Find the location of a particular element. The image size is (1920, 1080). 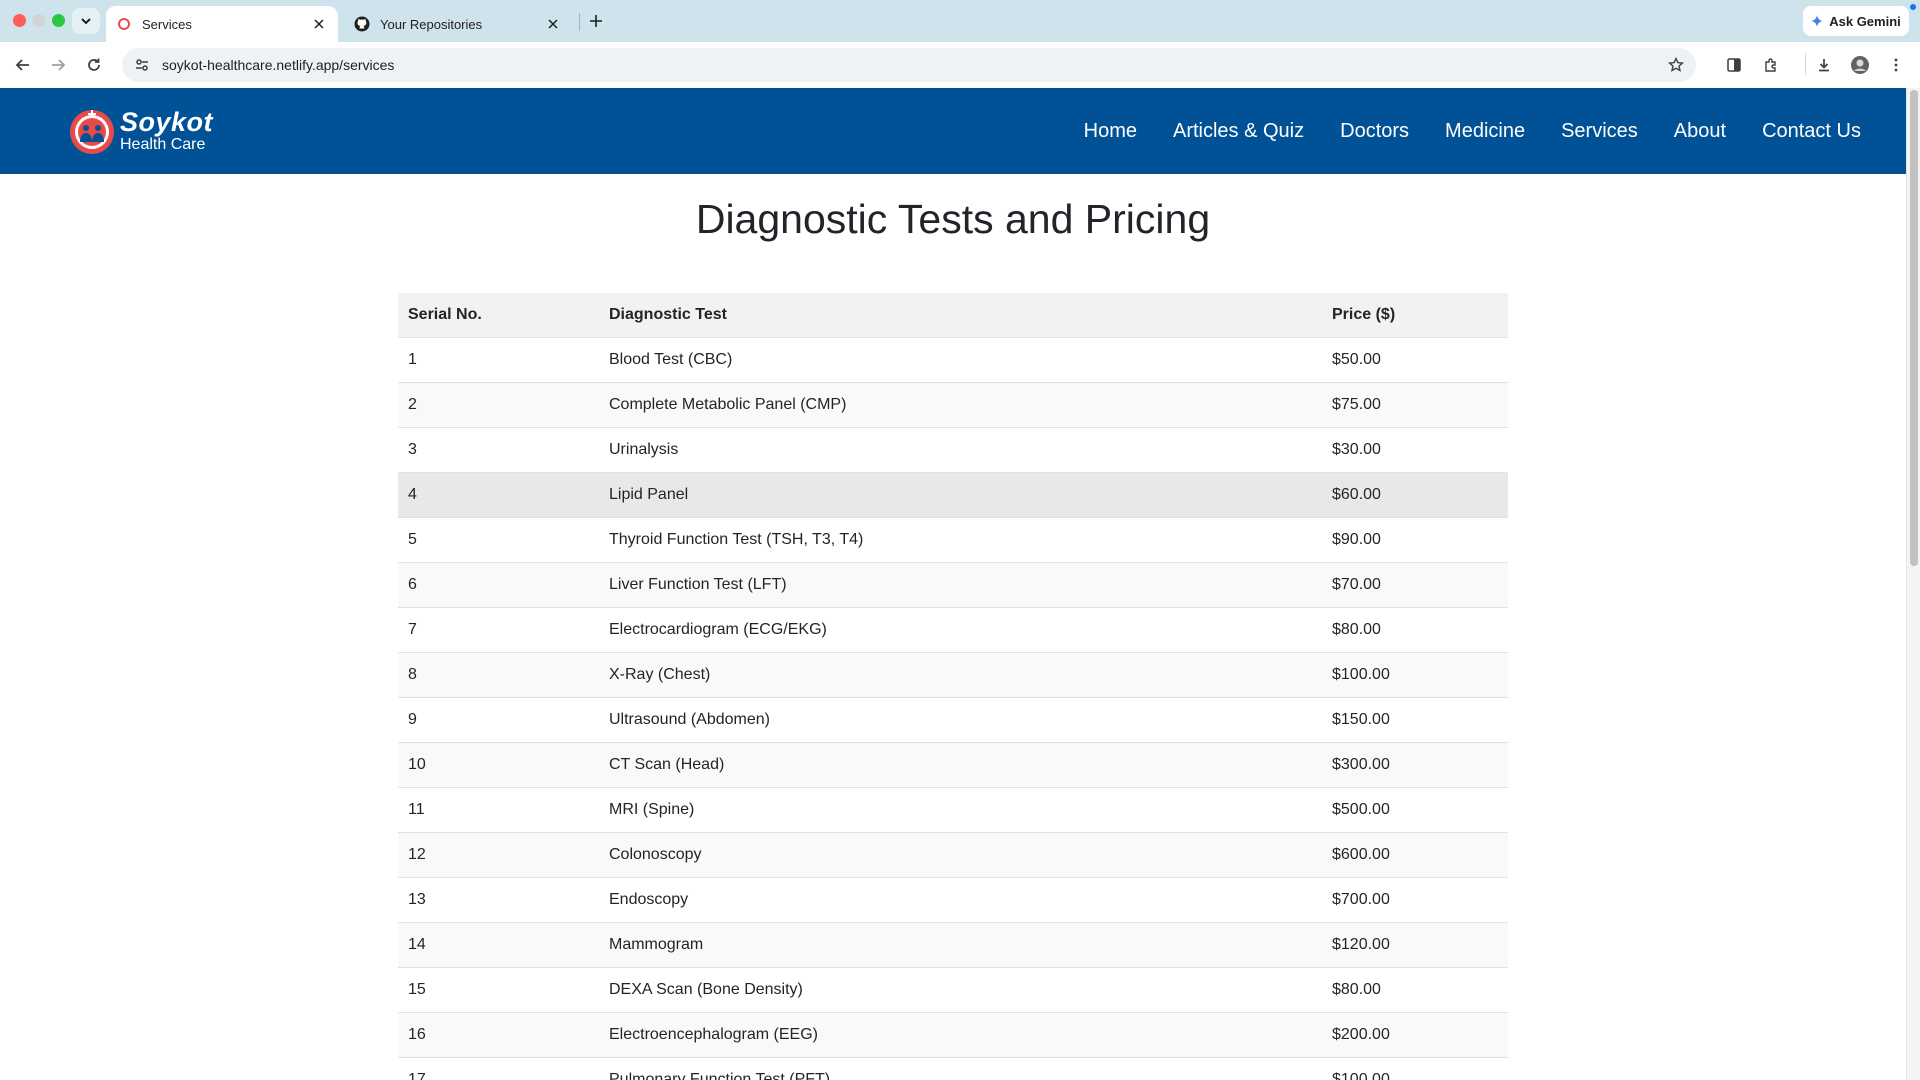

downloads-button is located at coordinates (1824, 65).